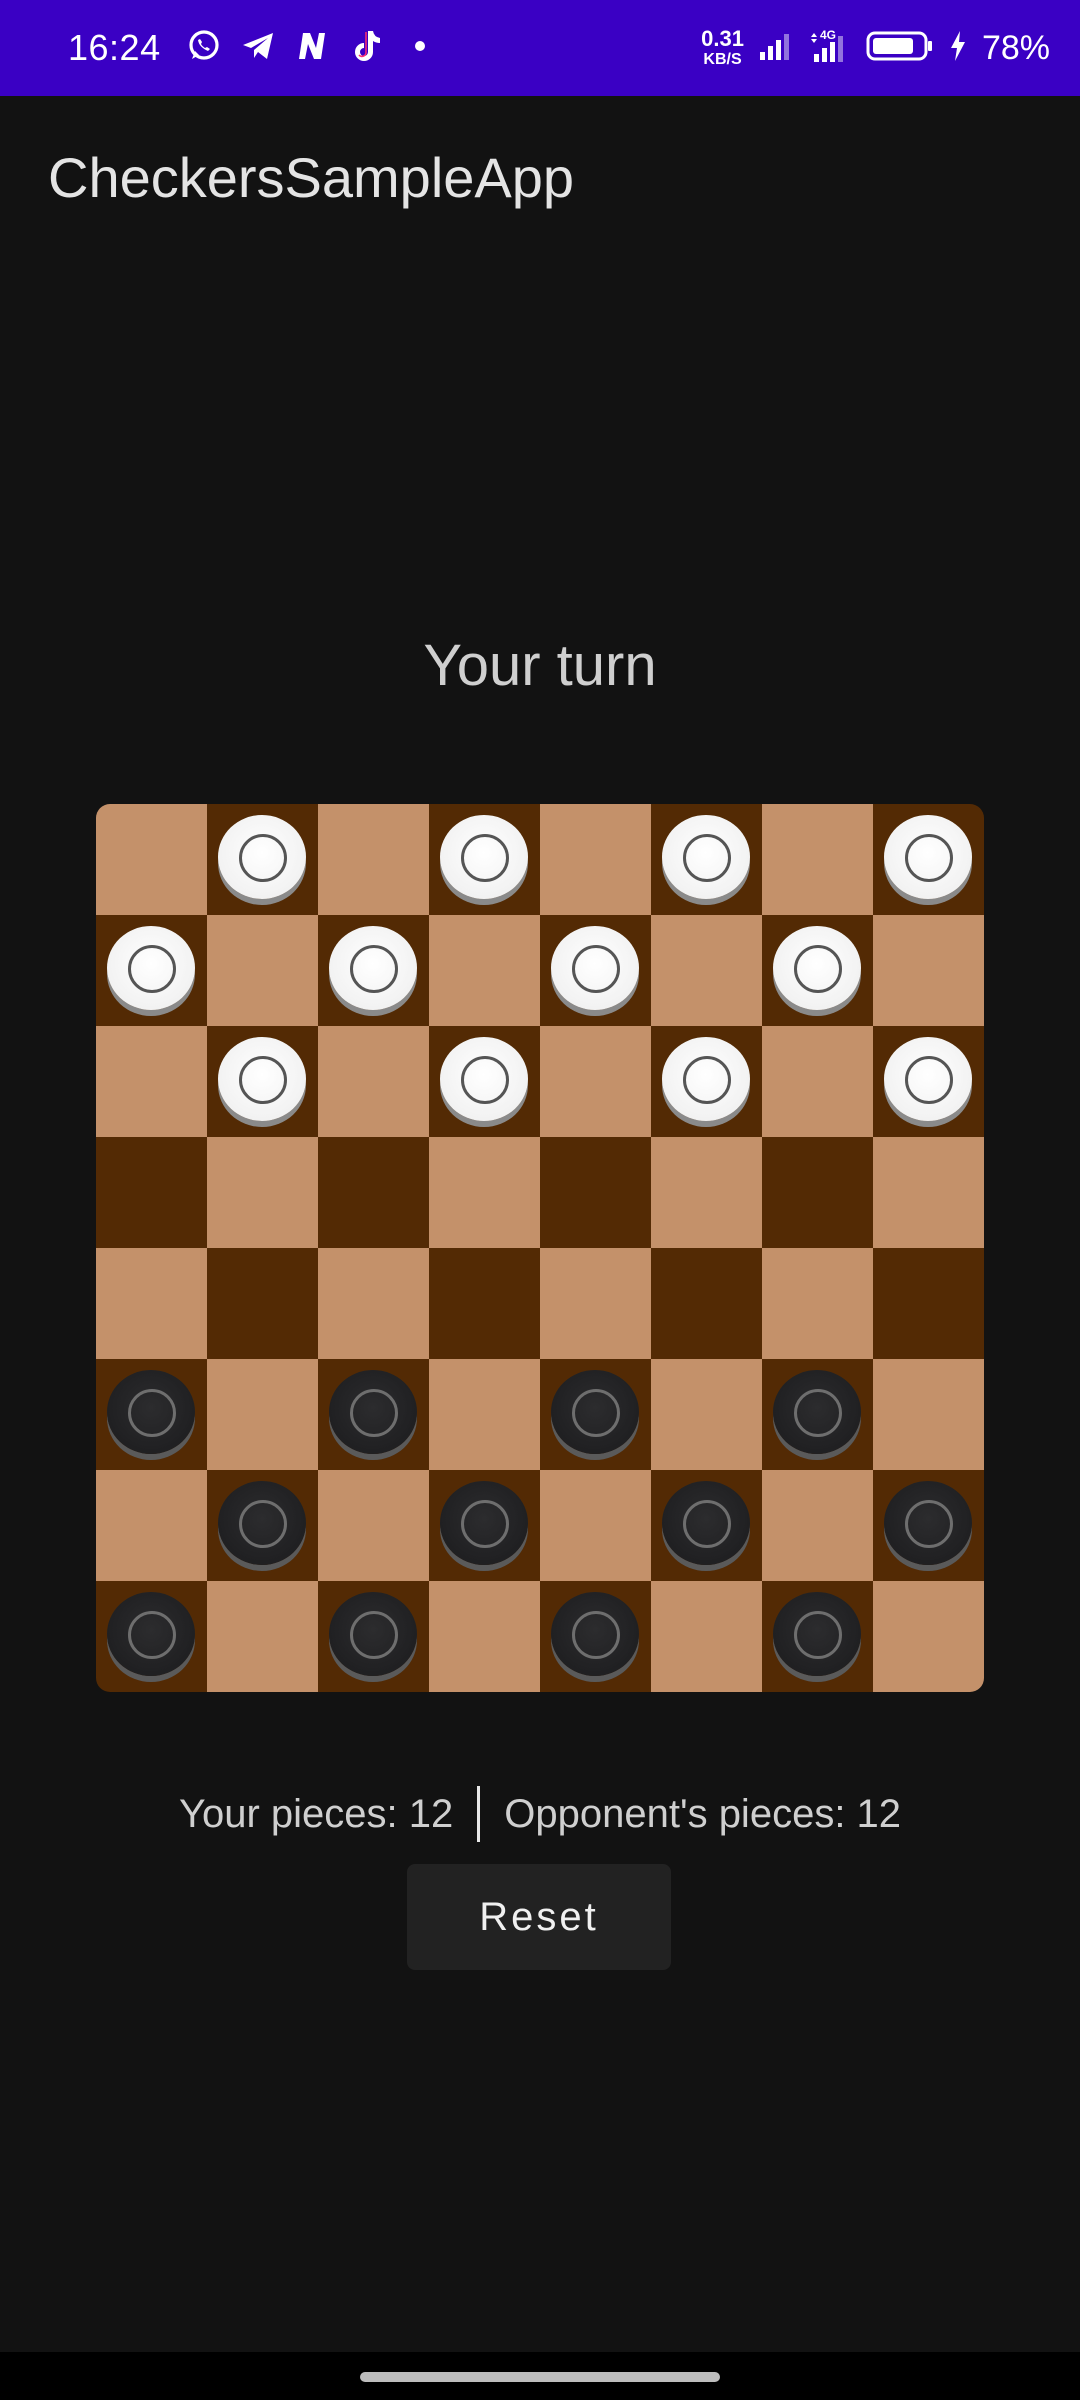  Describe the element at coordinates (204, 48) in the screenshot. I see `whatsapp-icon` at that location.